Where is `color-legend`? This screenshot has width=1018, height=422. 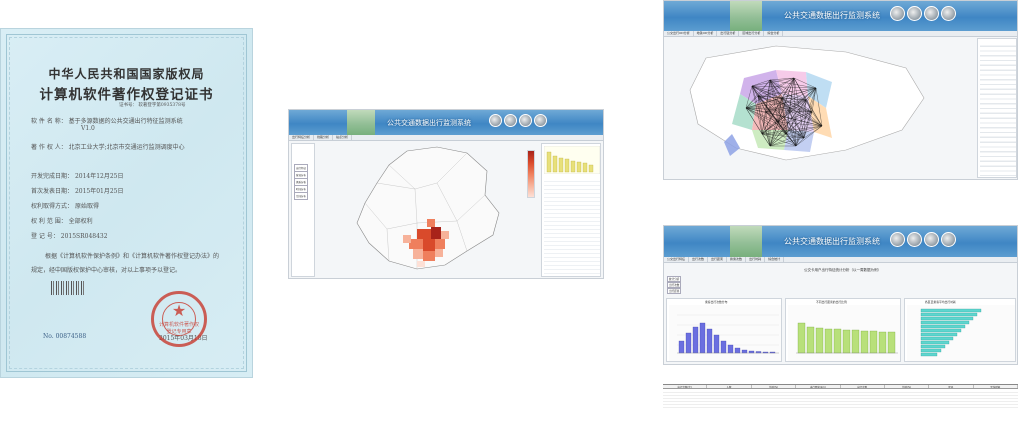
color-legend is located at coordinates (531, 174).